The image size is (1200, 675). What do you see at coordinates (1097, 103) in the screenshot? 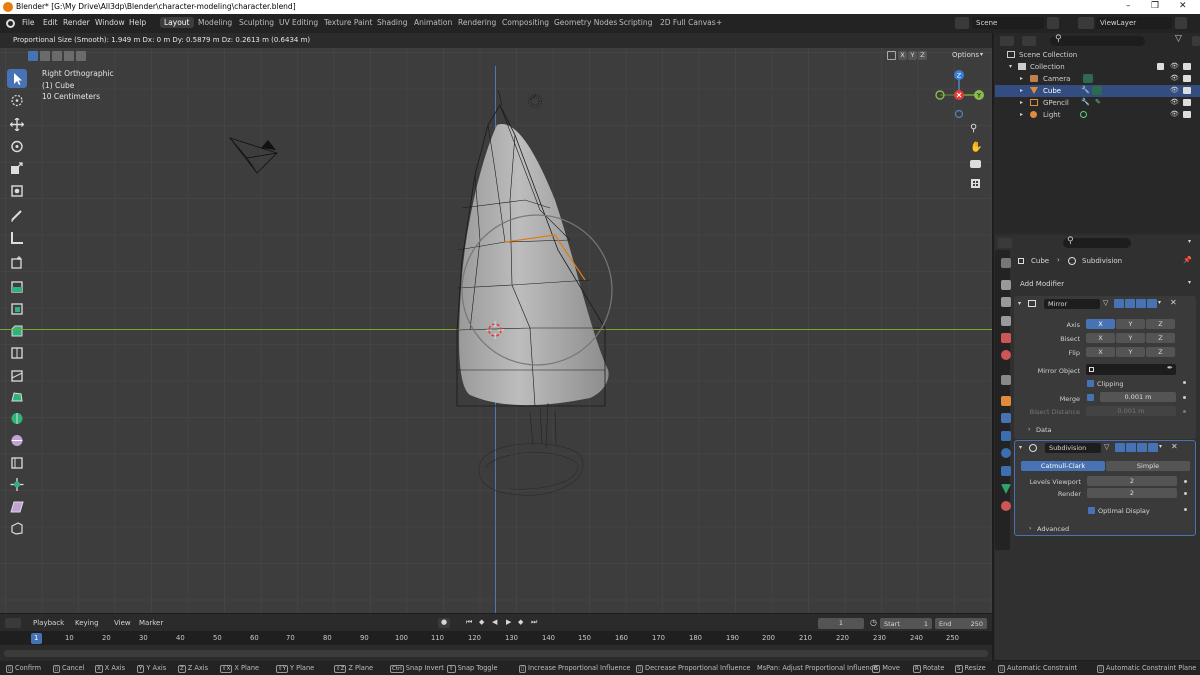
I see `outliner-item-gpencil: ▸ GPencil 🔧 ✎ 👁` at bounding box center [1097, 103].